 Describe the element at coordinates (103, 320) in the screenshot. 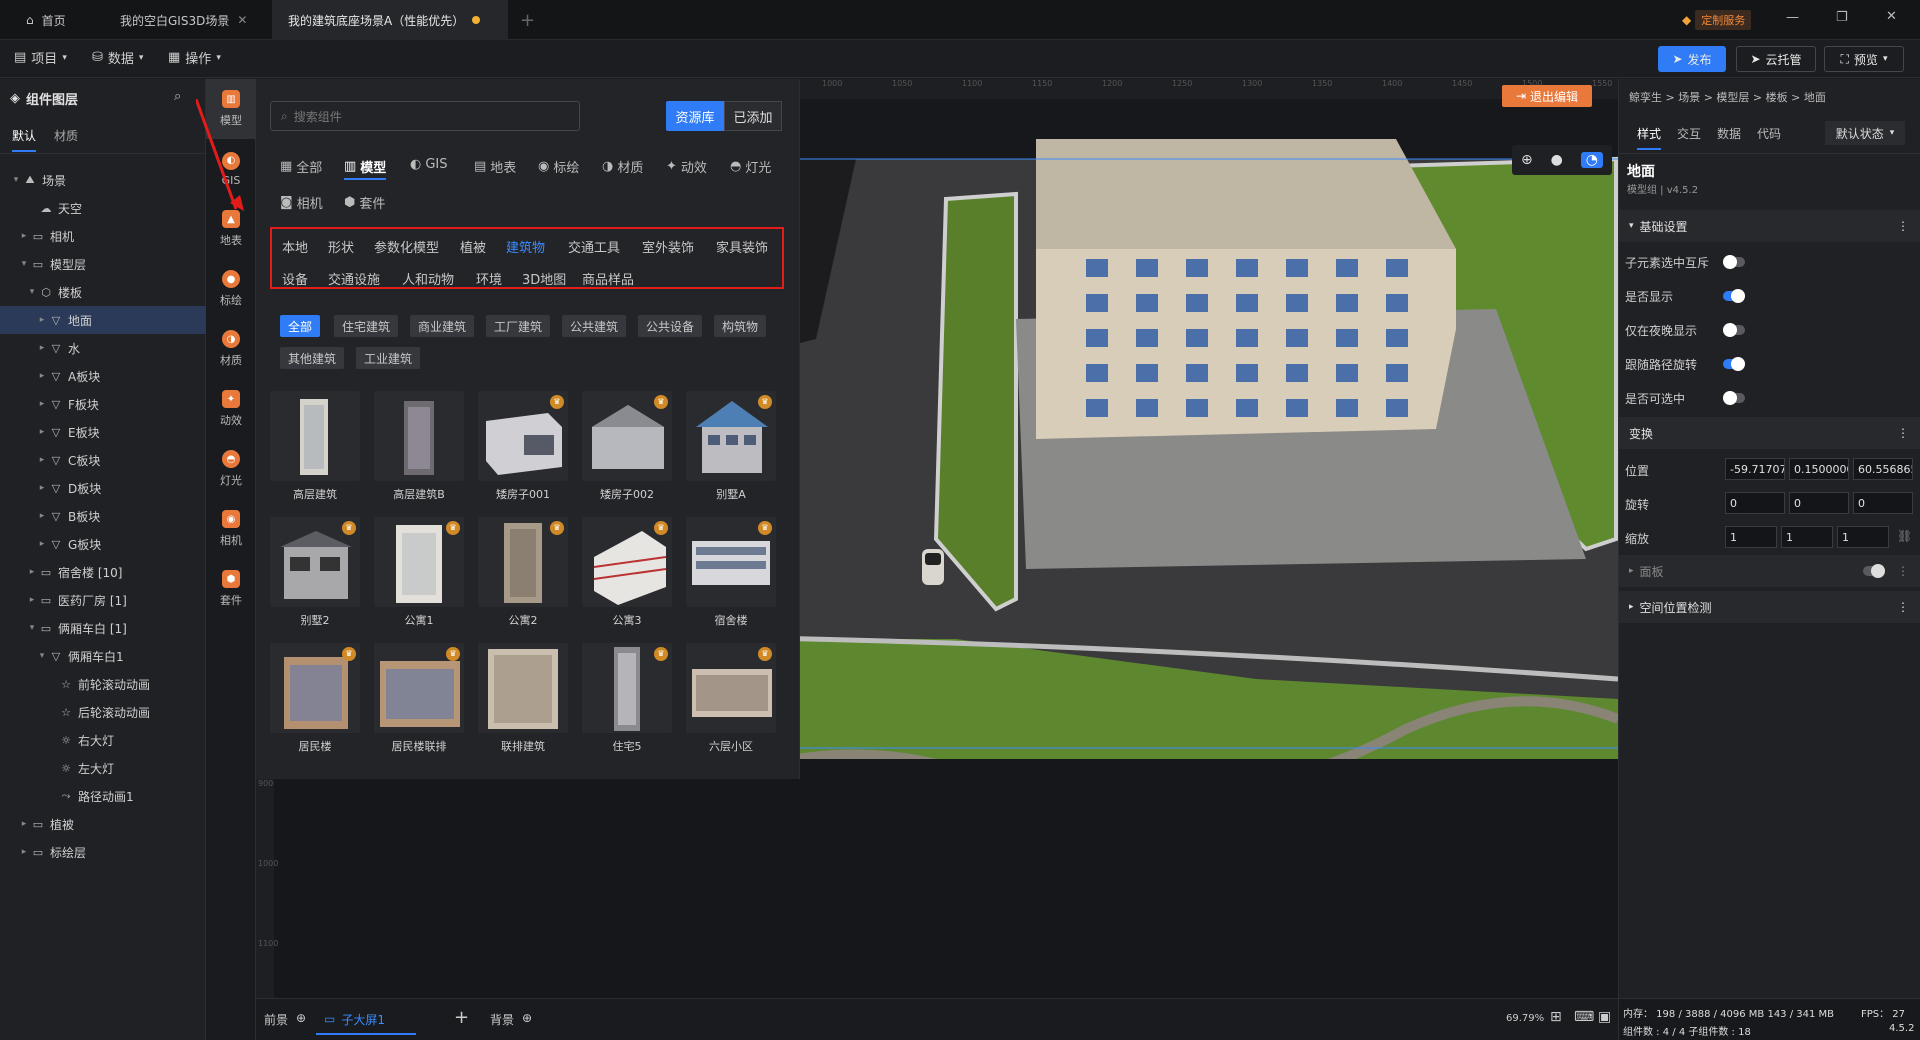

I see `tree-item-ground: ▸ ▽ 地面` at that location.